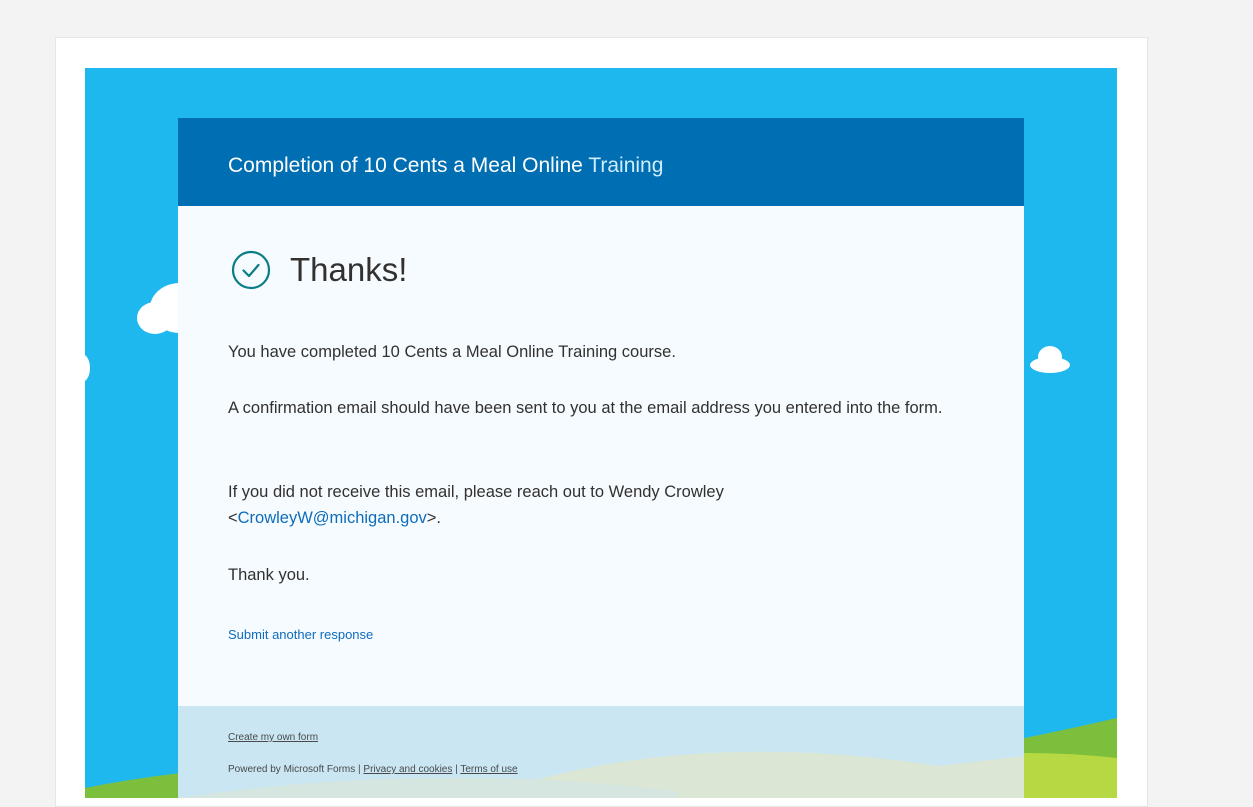  I want to click on form-title-main: Completion of 10 Cents a Meal Online, so click(408, 165).